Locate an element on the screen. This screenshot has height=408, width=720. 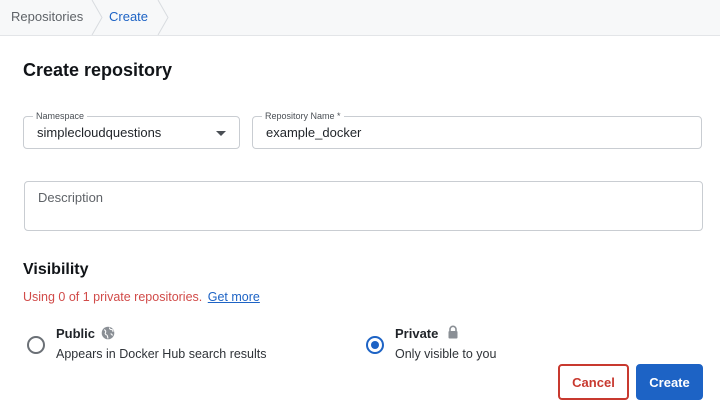
public-option-title: Public is located at coordinates (76, 333).